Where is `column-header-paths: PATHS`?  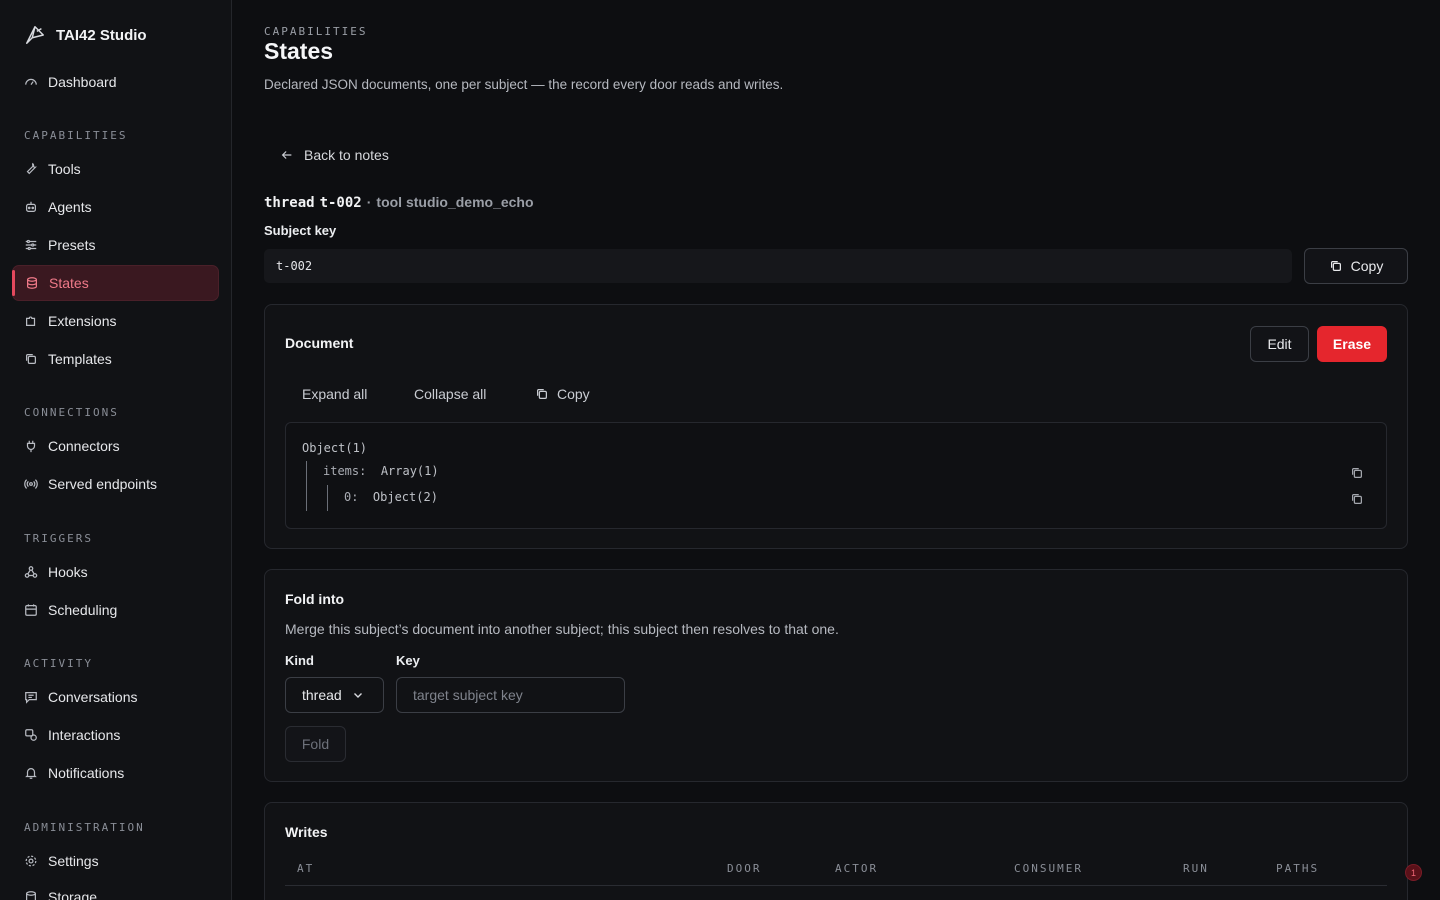
column-header-paths: PATHS is located at coordinates (1297, 868).